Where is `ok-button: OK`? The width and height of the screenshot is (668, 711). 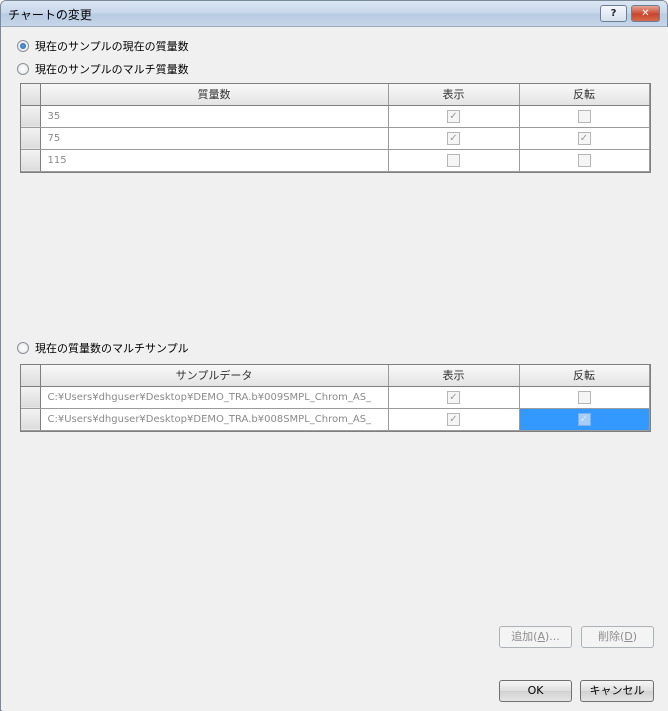
ok-button: OK is located at coordinates (535, 691).